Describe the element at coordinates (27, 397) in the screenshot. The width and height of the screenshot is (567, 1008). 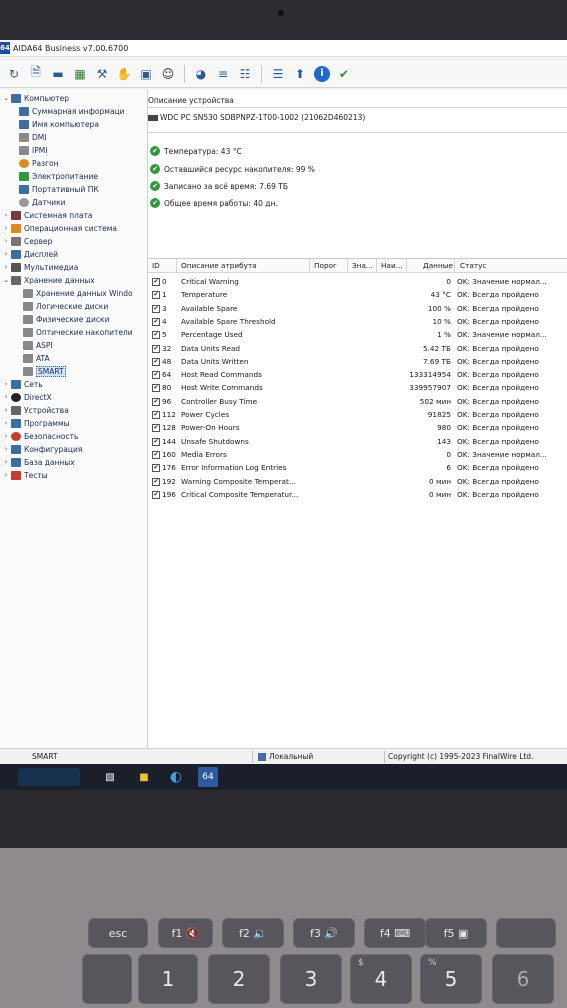
I see `tree-item-directx: › DirectX` at that location.